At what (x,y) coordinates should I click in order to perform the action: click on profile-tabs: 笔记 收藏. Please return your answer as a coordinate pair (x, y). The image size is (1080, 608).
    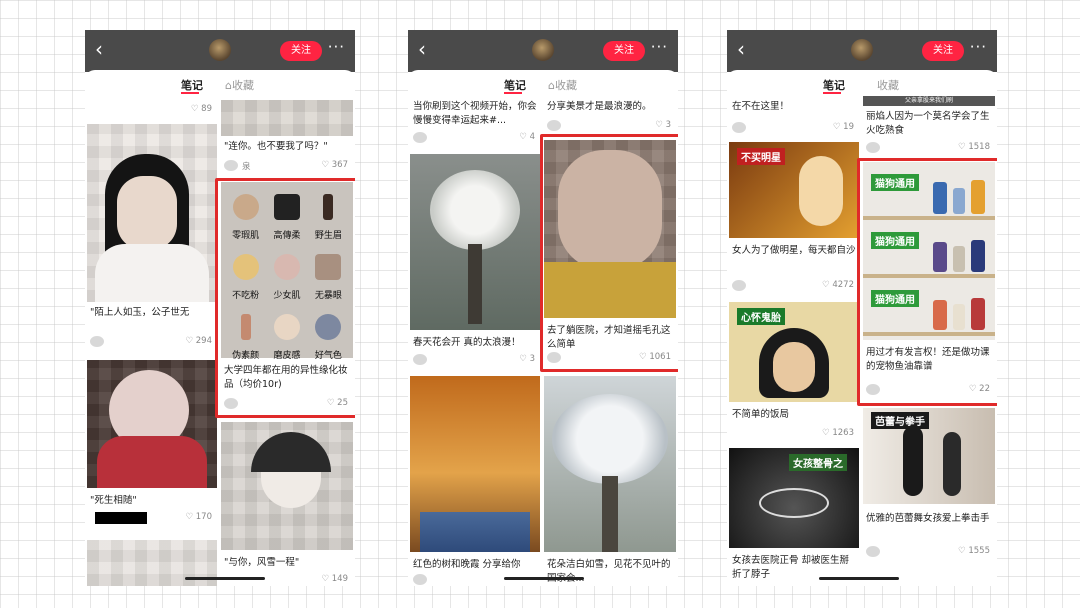
    Looking at the image, I should click on (862, 84).